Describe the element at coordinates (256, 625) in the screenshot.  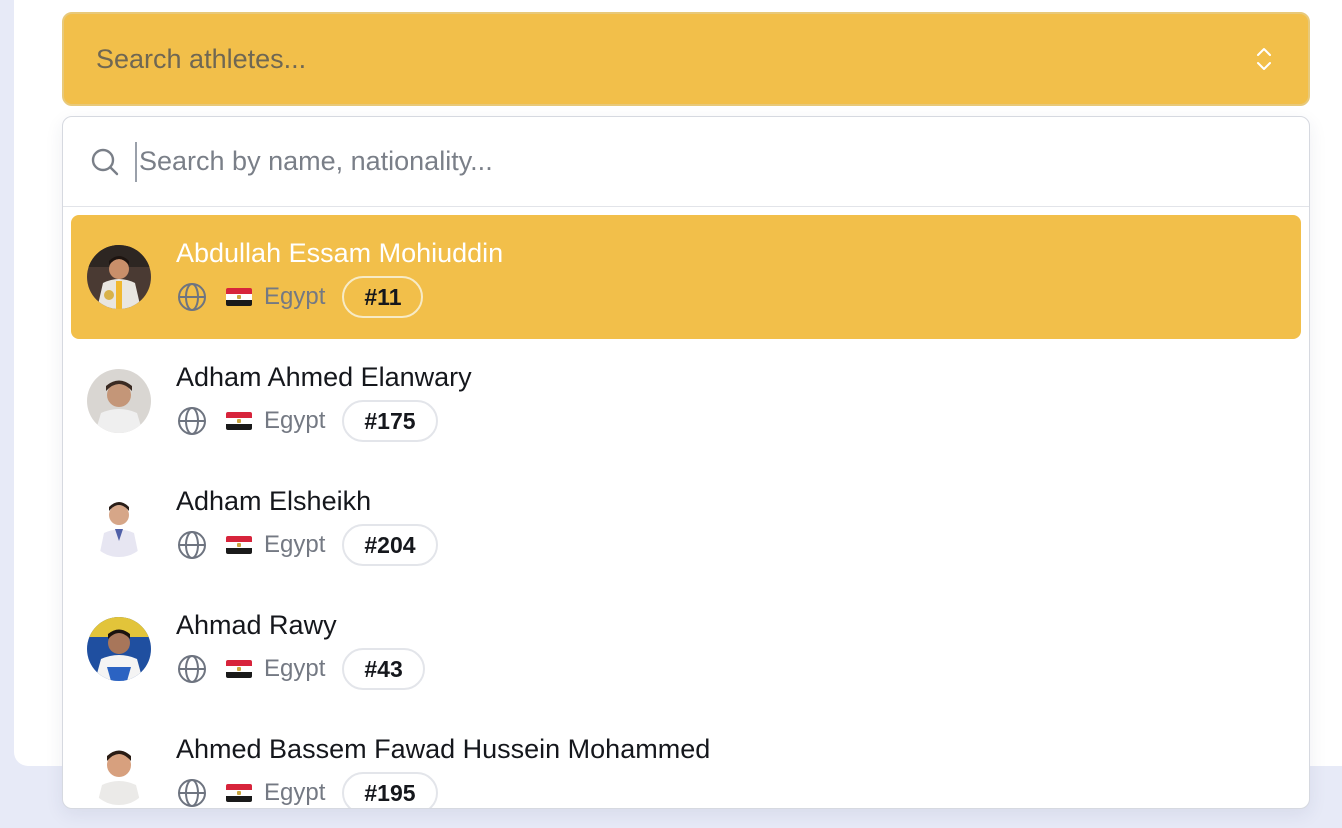
I see `athlete-name: Ahmad Rawy` at that location.